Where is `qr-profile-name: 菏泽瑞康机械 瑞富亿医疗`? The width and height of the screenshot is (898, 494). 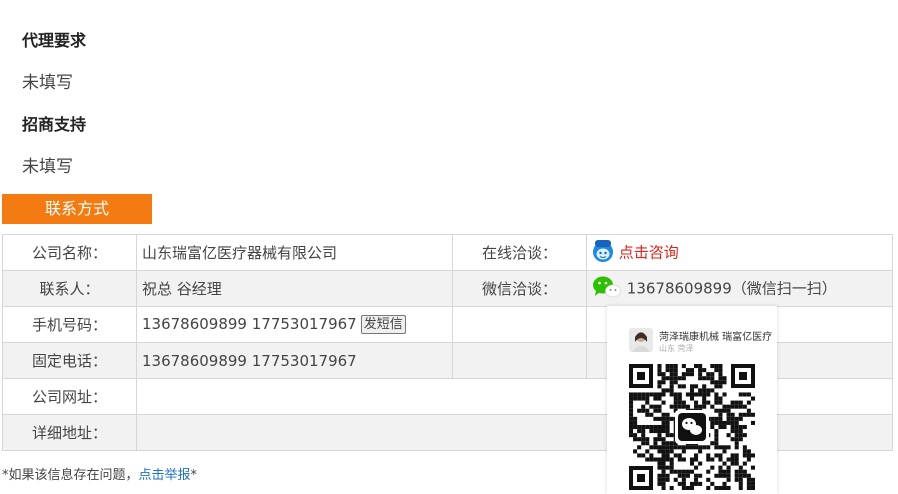
qr-profile-name: 菏泽瑞康机械 瑞富亿医疗 is located at coordinates (716, 337).